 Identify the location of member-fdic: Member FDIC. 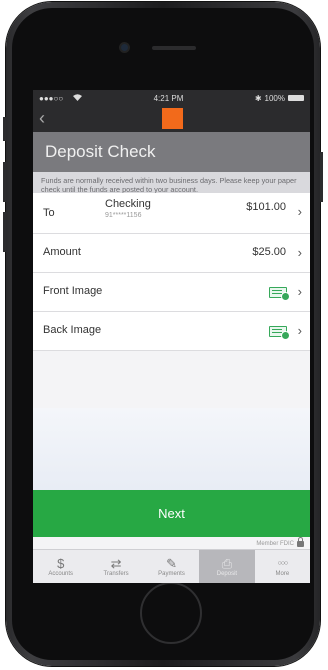
(280, 542).